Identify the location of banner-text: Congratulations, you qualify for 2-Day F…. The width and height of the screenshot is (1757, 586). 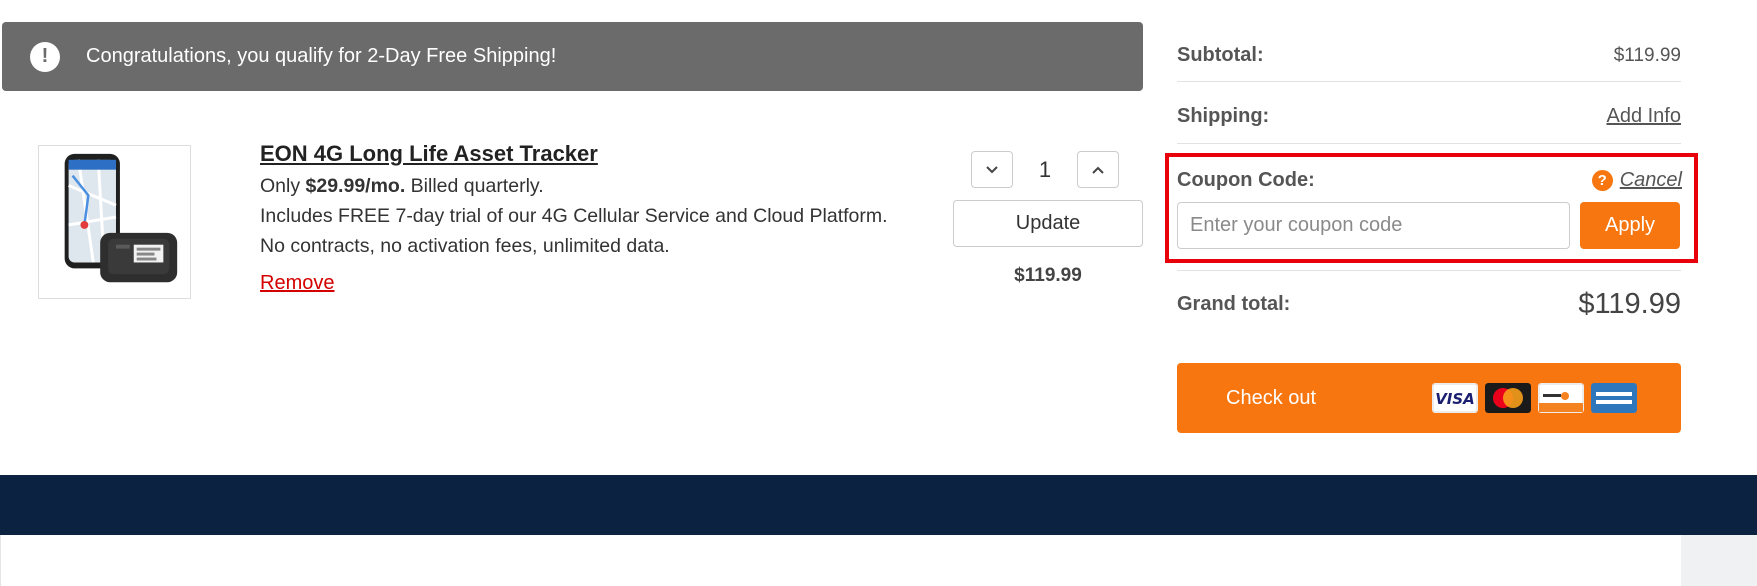
(321, 56).